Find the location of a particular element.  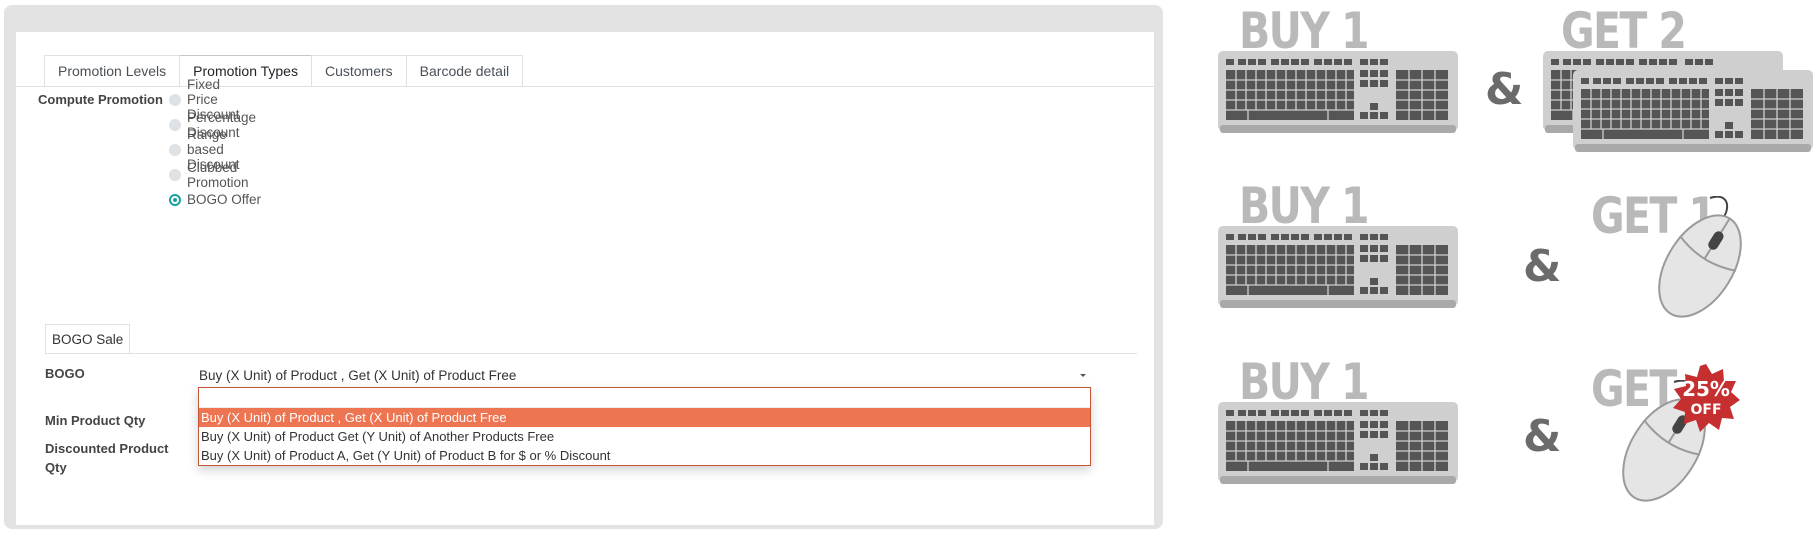

radio-bogo-offer: BOGO Offer is located at coordinates (215, 199).